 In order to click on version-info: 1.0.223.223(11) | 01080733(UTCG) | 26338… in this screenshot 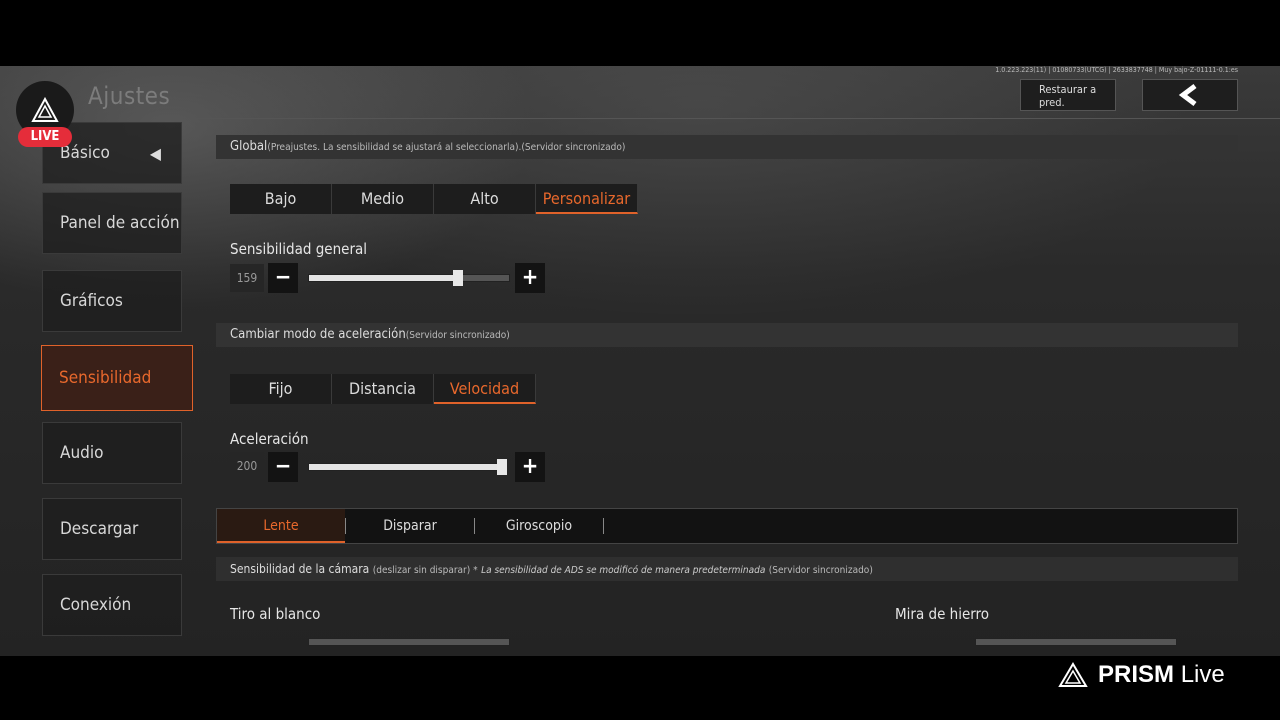, I will do `click(1116, 70)`.